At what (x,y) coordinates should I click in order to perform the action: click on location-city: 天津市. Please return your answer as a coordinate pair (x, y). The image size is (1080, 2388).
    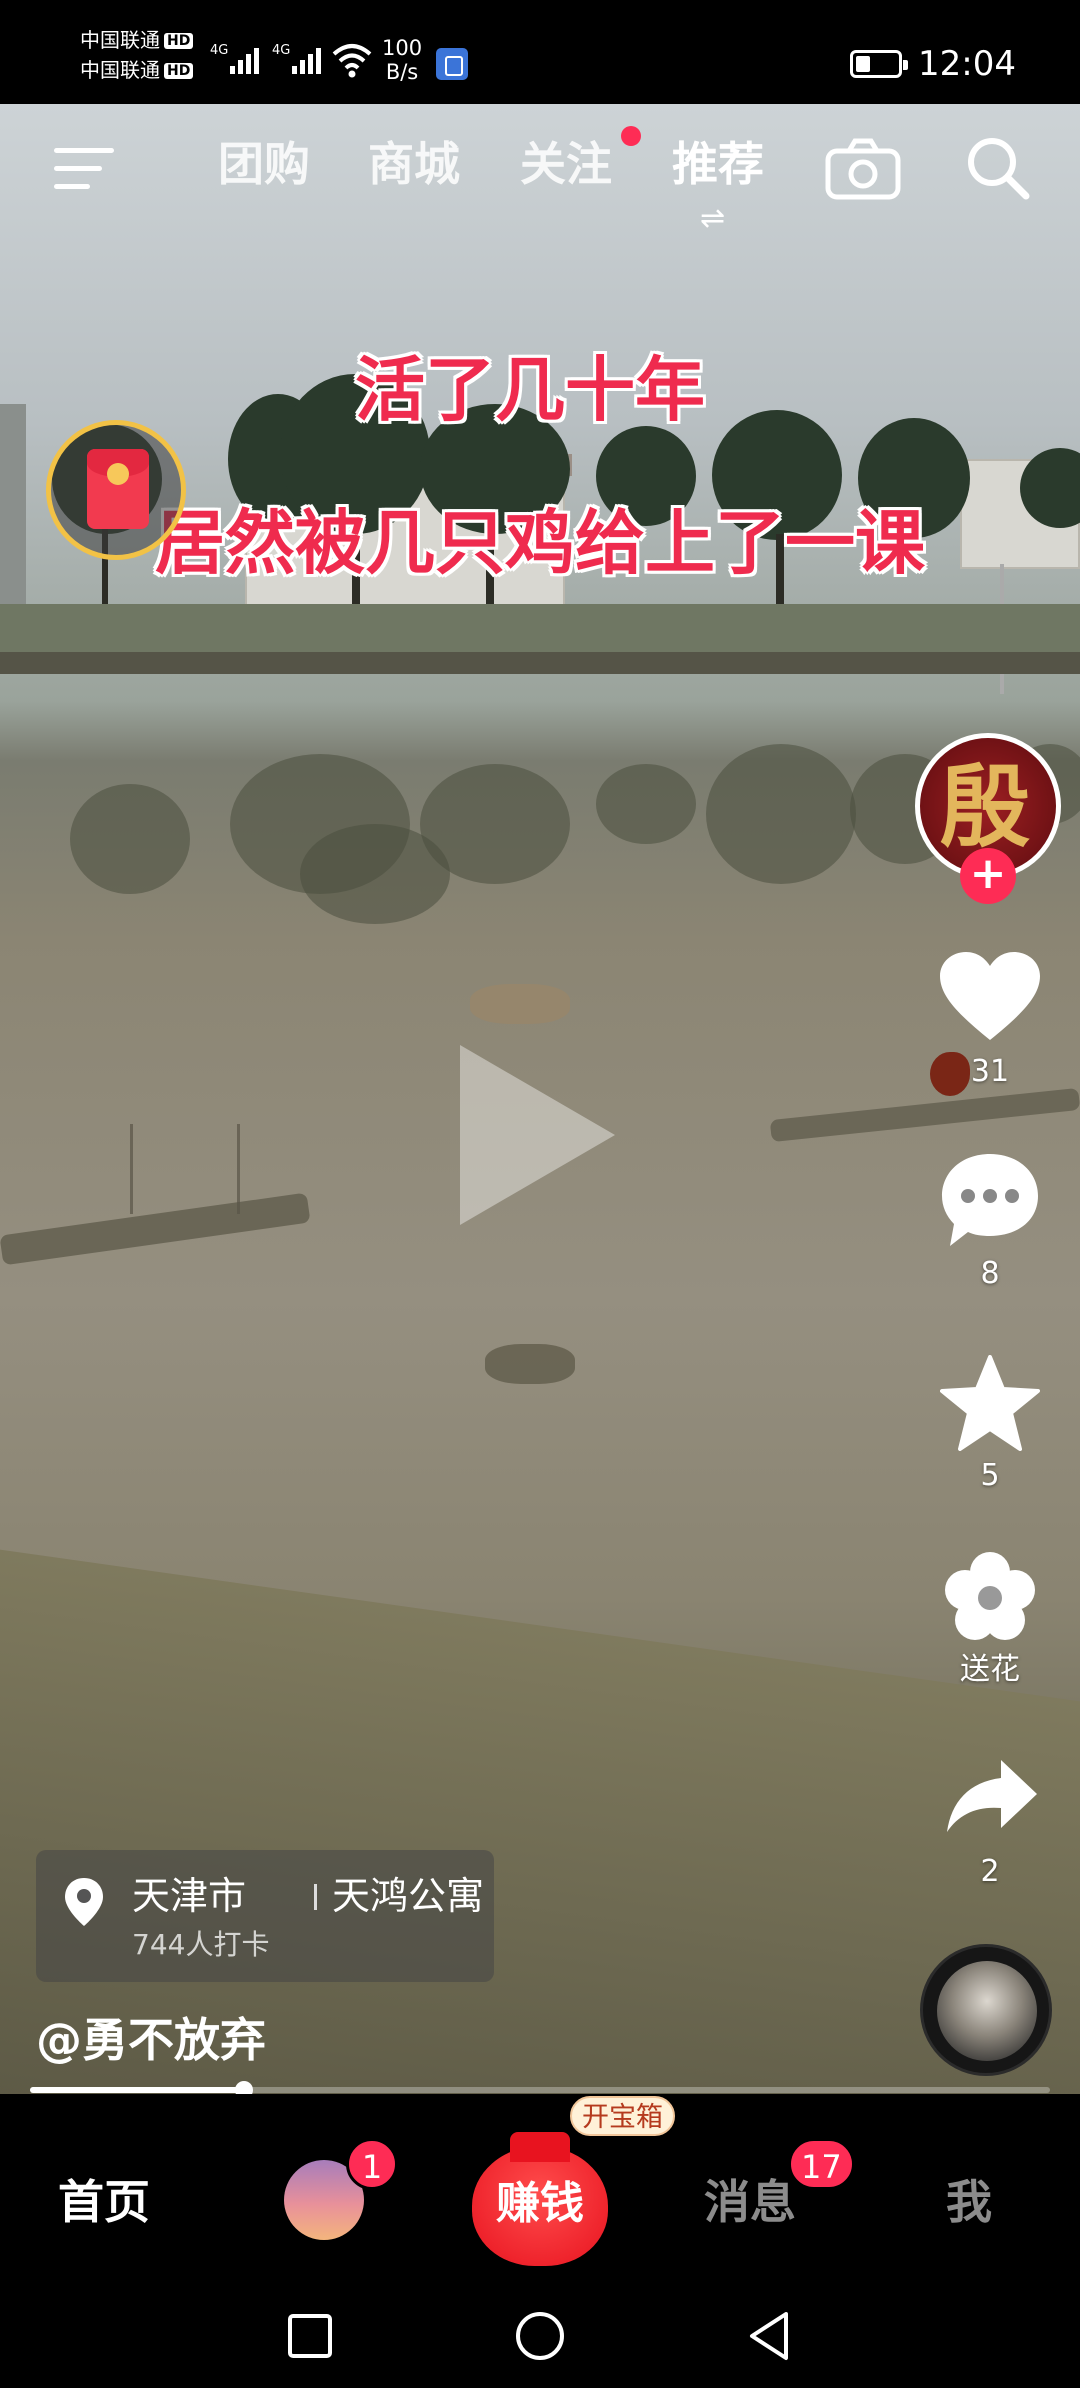
    Looking at the image, I should click on (189, 1896).